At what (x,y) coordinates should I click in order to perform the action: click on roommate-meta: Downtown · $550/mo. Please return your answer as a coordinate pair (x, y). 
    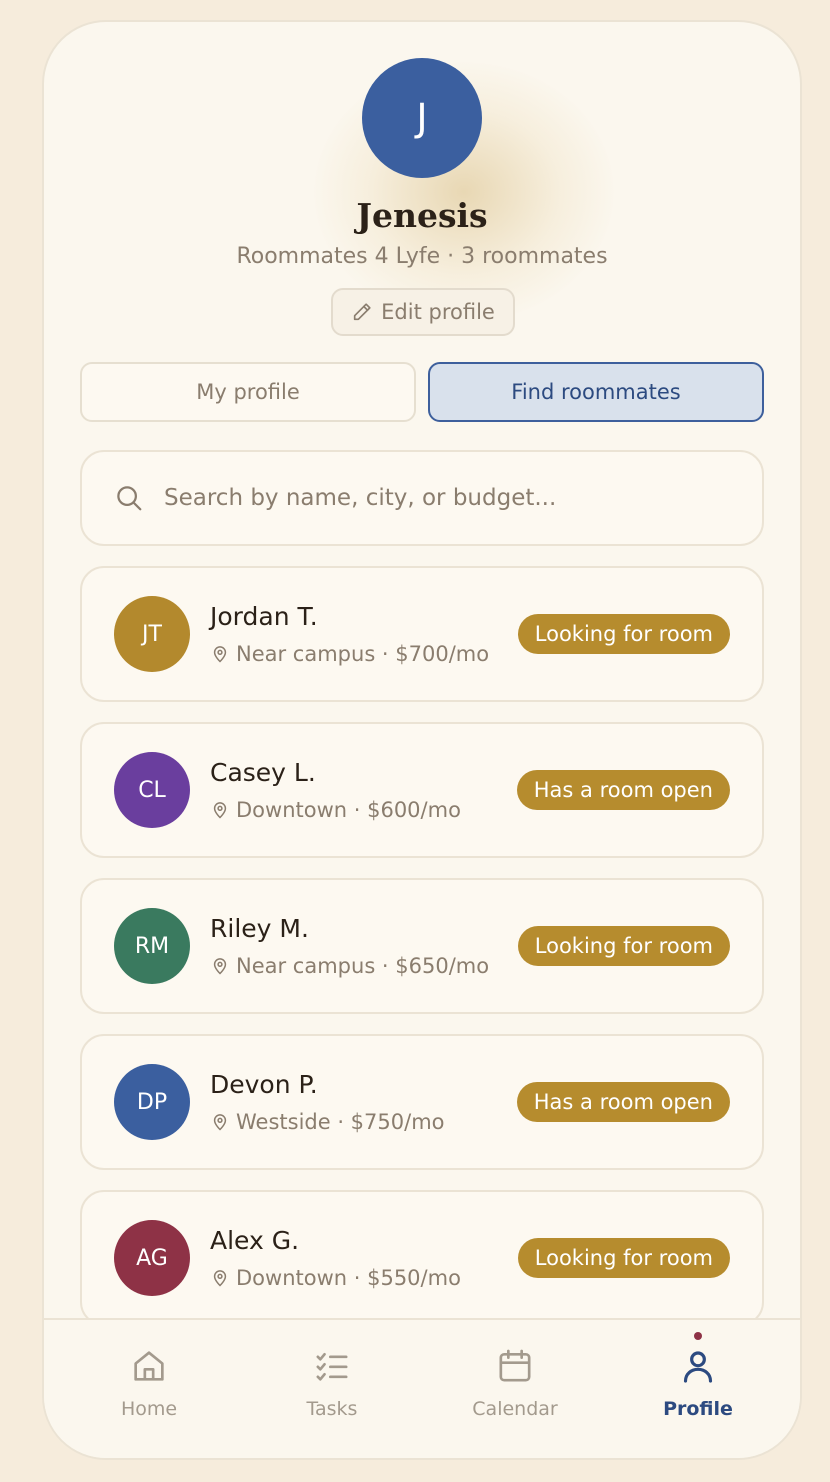
    Looking at the image, I should click on (335, 1278).